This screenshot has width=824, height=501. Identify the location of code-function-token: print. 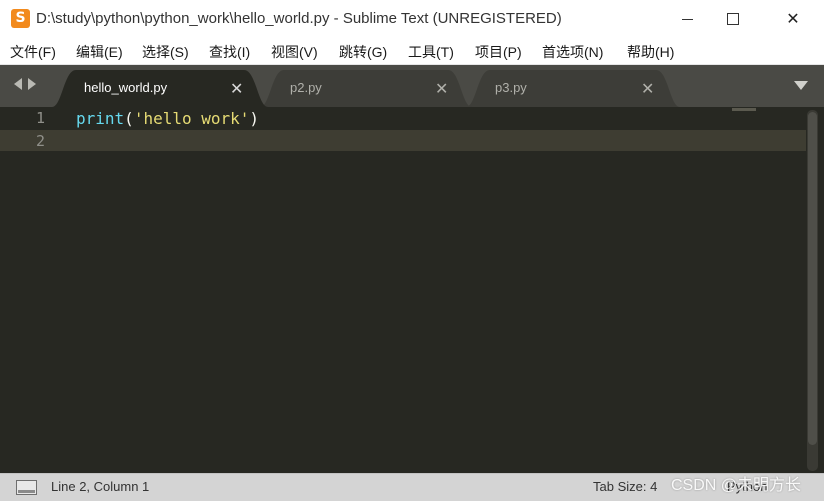
(100, 118).